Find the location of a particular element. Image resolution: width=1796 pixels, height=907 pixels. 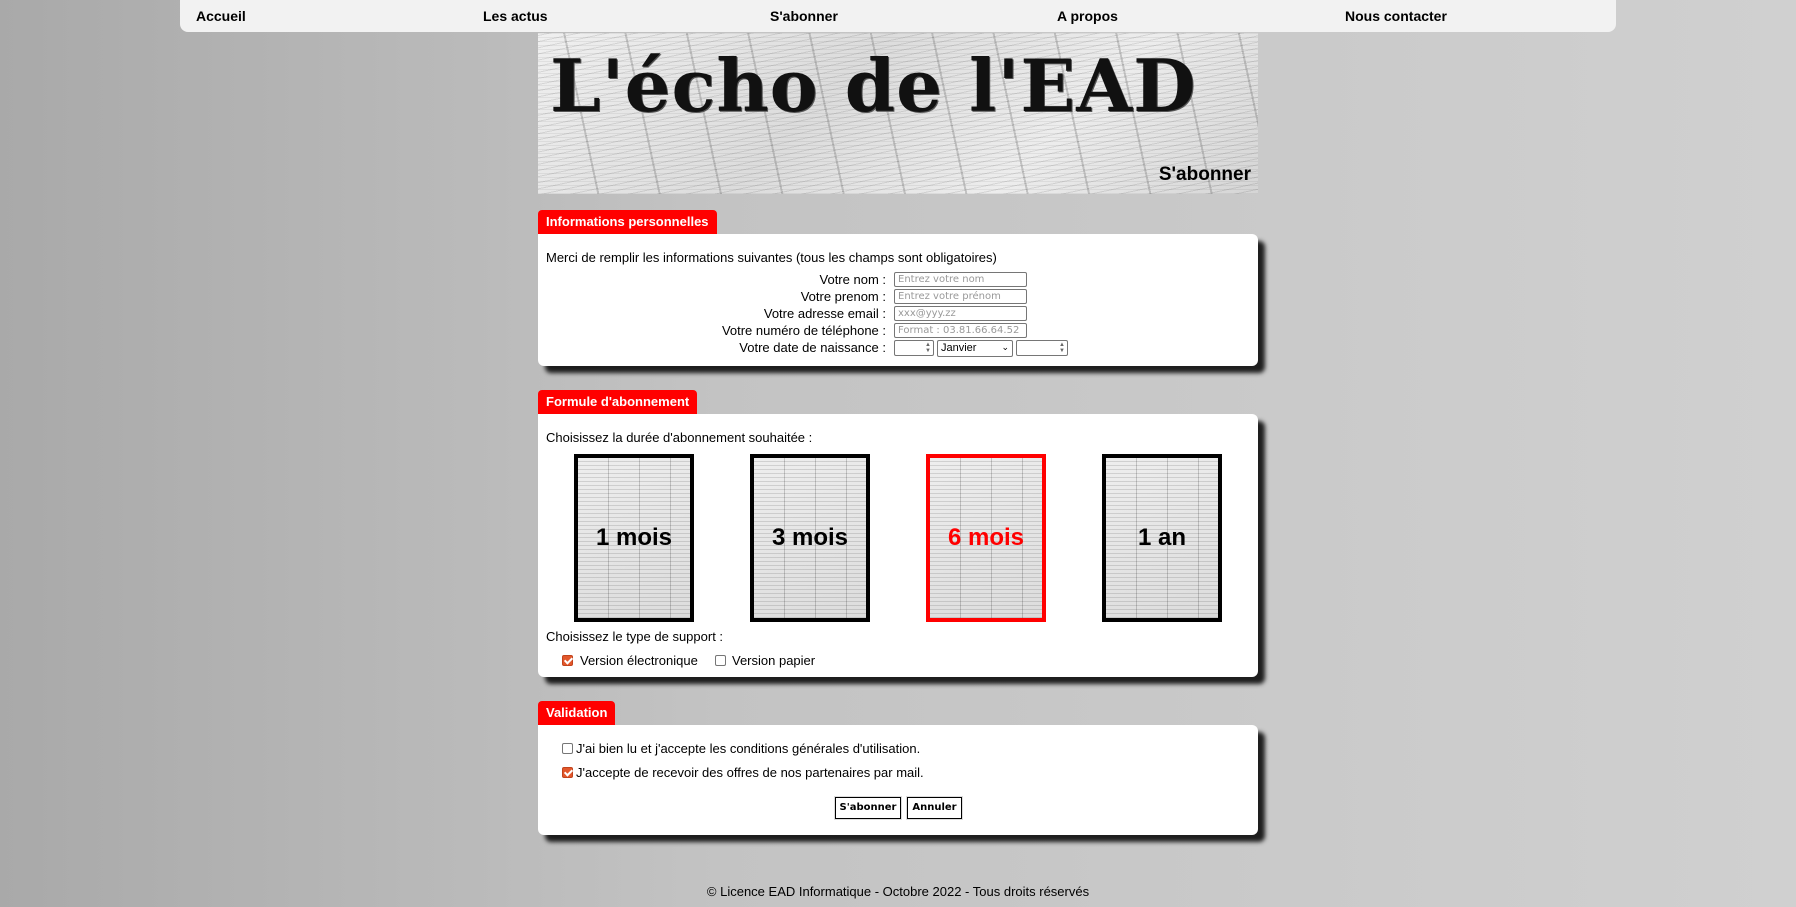

phone-input: Format : 03.81.66.64.52 is located at coordinates (960, 330).